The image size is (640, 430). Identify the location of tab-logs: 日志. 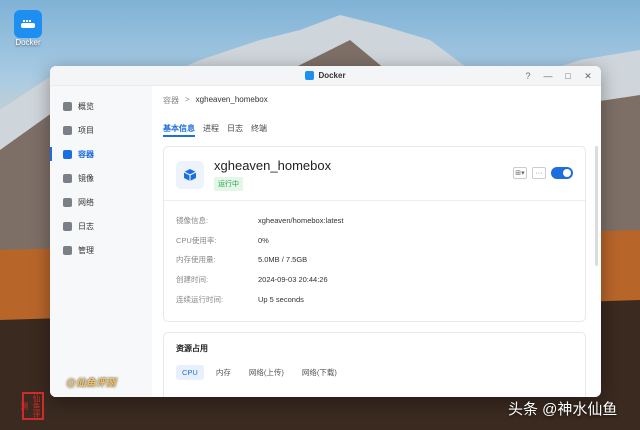
(235, 130).